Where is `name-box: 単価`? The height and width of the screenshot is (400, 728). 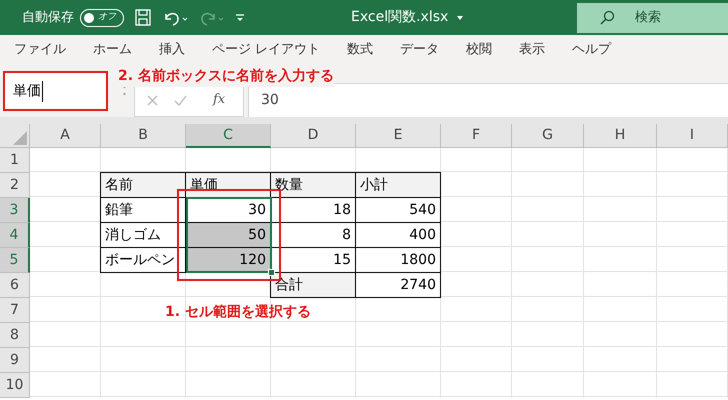
name-box: 単価 is located at coordinates (55, 91).